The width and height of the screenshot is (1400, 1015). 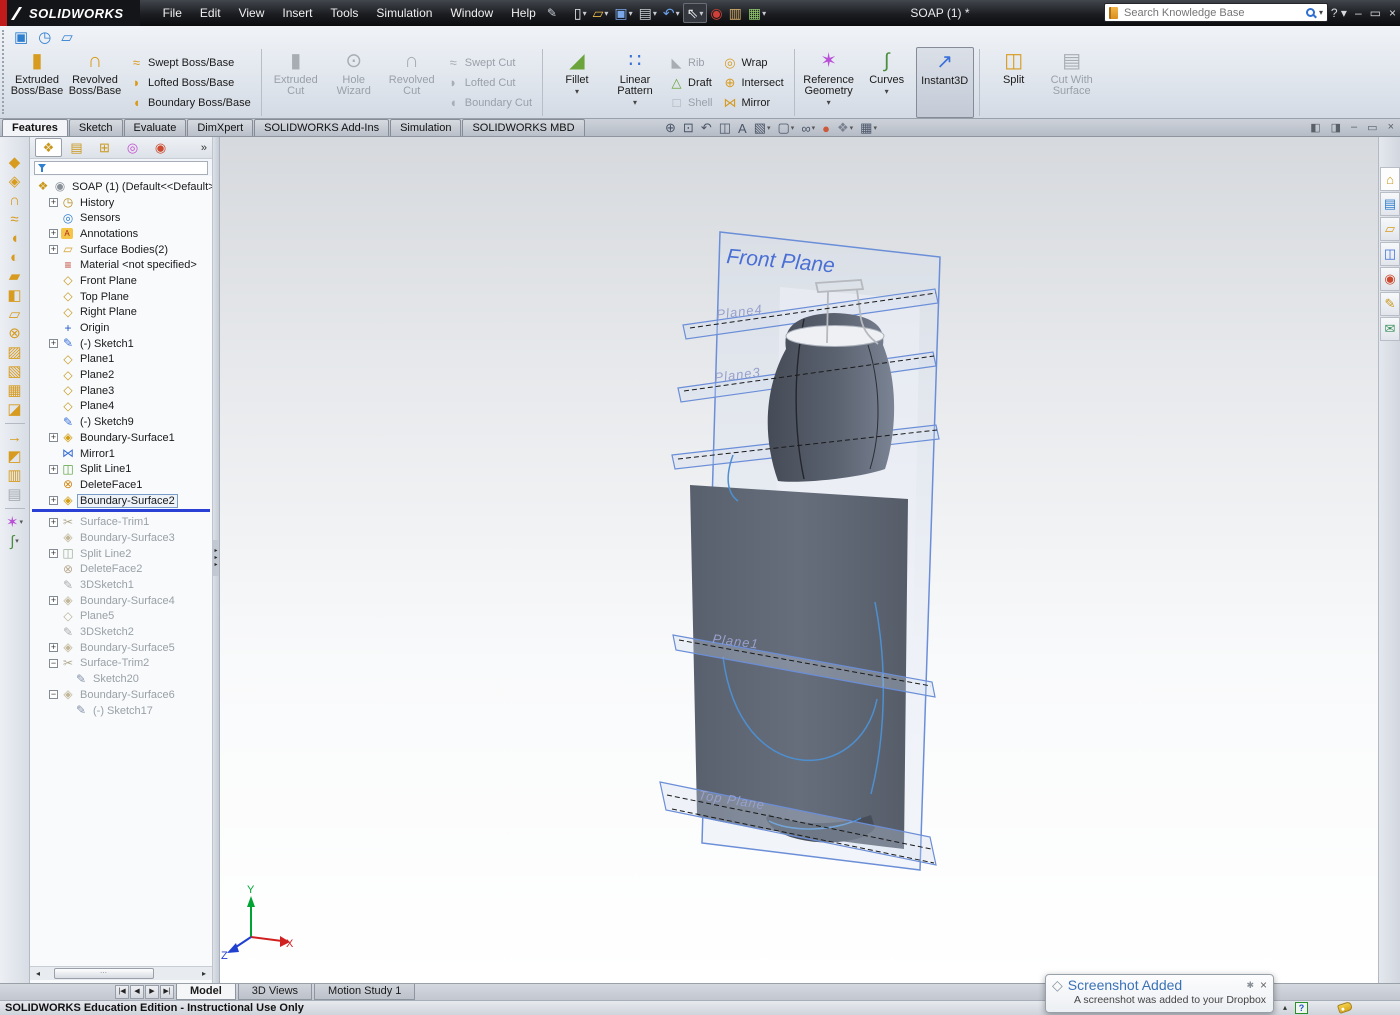 What do you see at coordinates (852, 128) in the screenshot?
I see `apply-scene-caret-icon: ▾` at bounding box center [852, 128].